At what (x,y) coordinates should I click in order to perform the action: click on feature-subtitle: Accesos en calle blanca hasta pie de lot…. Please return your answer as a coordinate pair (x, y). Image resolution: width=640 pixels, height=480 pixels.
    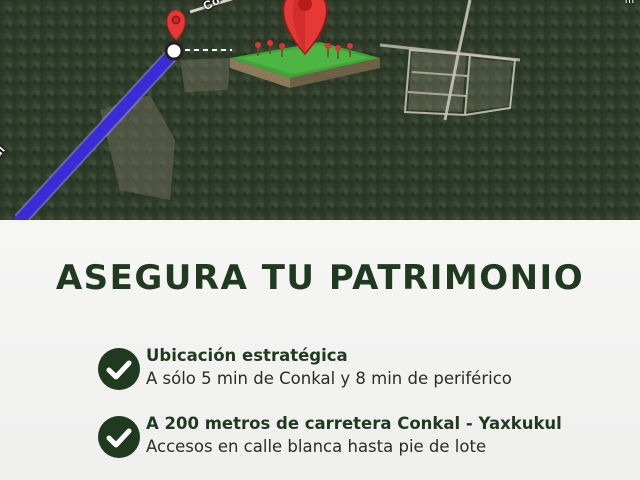
    Looking at the image, I should click on (316, 446).